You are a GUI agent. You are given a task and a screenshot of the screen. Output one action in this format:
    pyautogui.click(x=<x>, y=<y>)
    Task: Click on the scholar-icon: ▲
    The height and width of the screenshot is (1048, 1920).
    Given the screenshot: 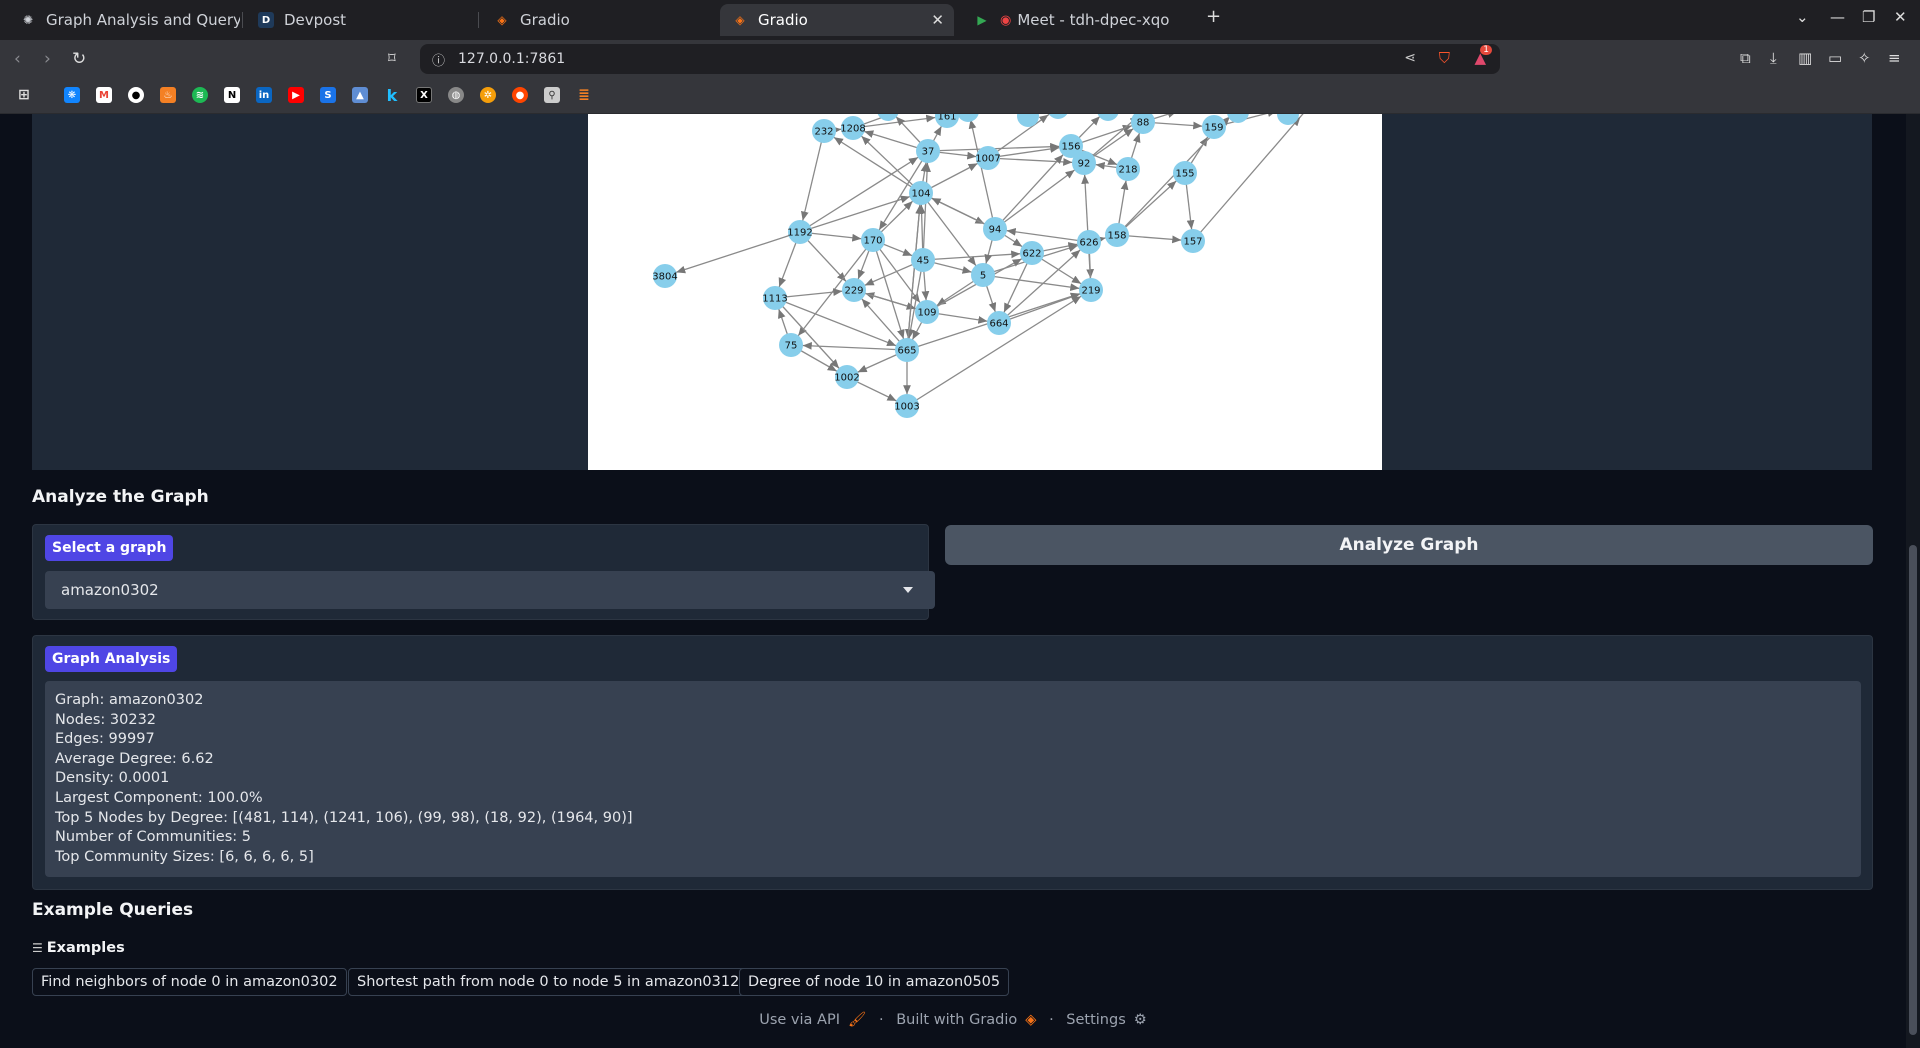 What is the action you would take?
    pyautogui.click(x=360, y=95)
    